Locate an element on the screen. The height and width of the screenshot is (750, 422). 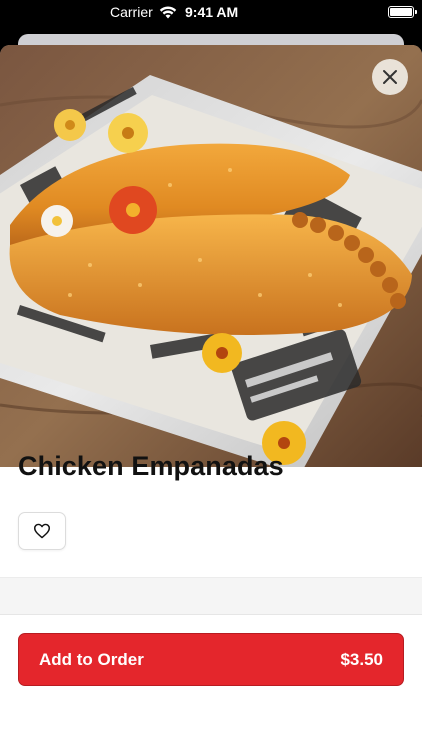
close-icon is located at coordinates (390, 77).